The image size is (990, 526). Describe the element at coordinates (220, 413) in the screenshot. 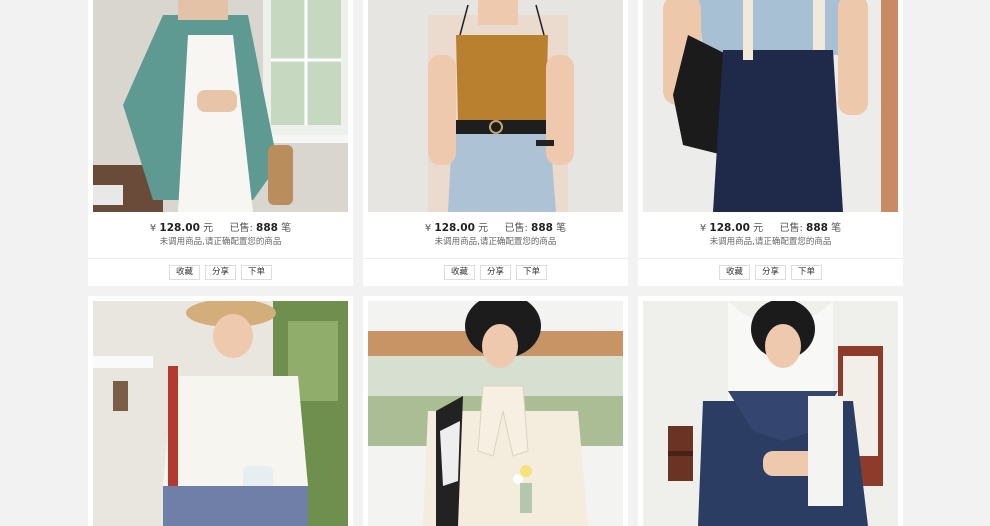

I see `product-photo-white-blouse` at that location.